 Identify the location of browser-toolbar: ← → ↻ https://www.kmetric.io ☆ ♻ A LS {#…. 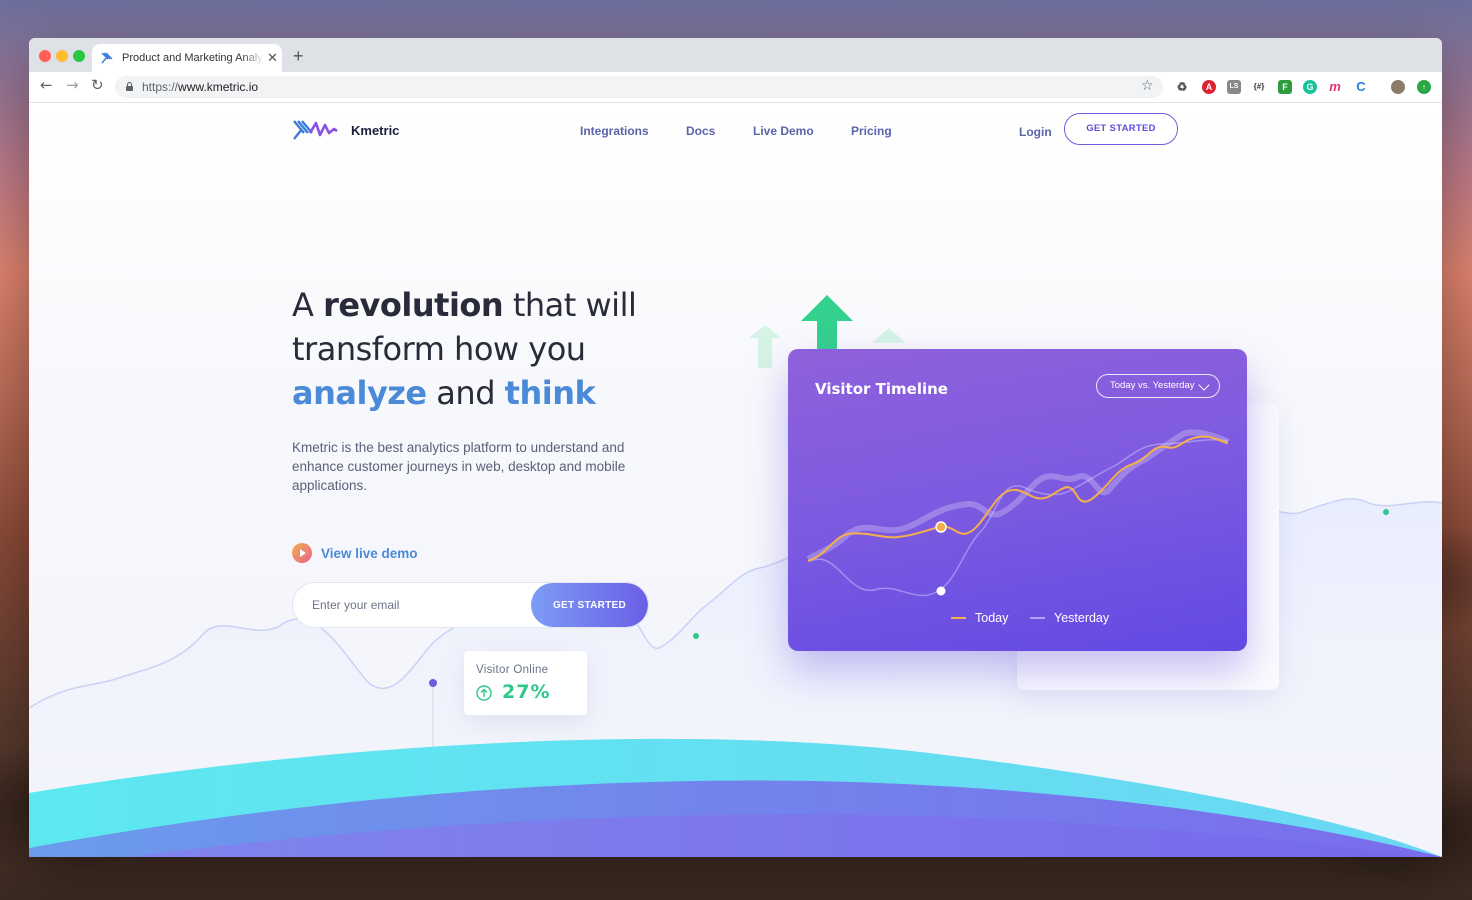
(735, 87).